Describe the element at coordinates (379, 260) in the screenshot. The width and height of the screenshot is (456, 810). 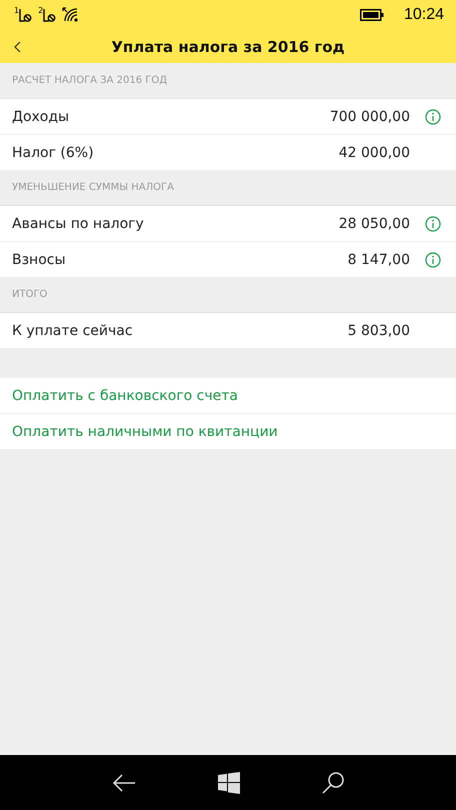
I see `row-value: 8 147,00` at that location.